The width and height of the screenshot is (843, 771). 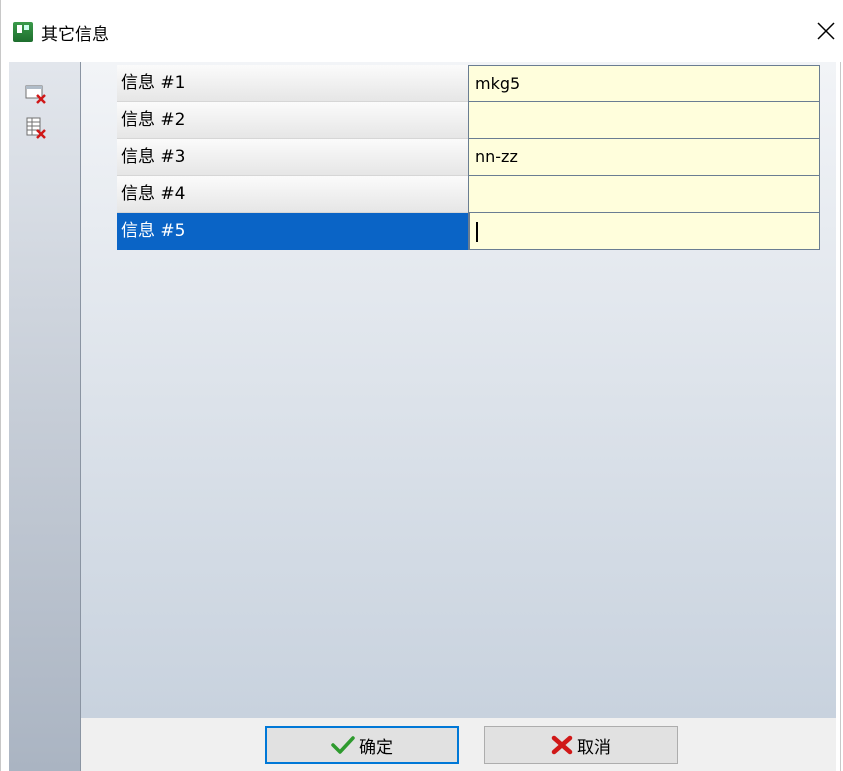 I want to click on app-icon, so click(x=23, y=32).